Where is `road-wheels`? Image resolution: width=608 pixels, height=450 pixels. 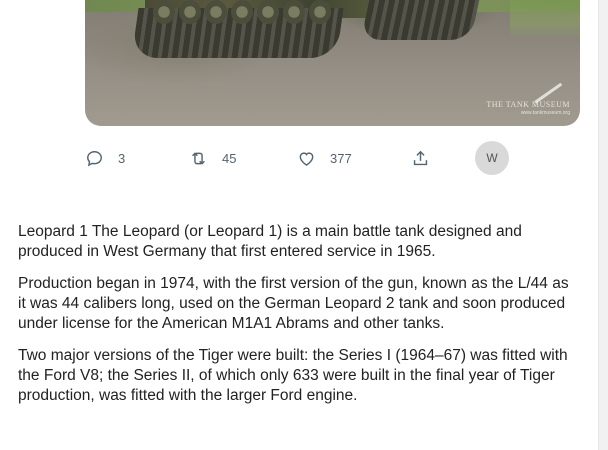 road-wheels is located at coordinates (242, 12).